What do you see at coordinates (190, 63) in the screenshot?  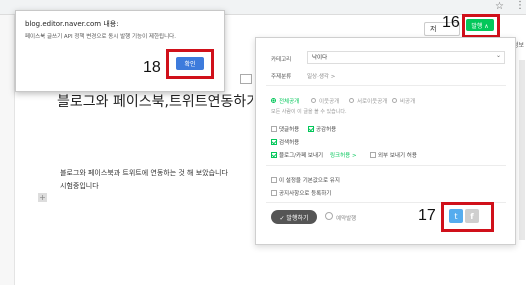 I see `confirm-button: 확인` at bounding box center [190, 63].